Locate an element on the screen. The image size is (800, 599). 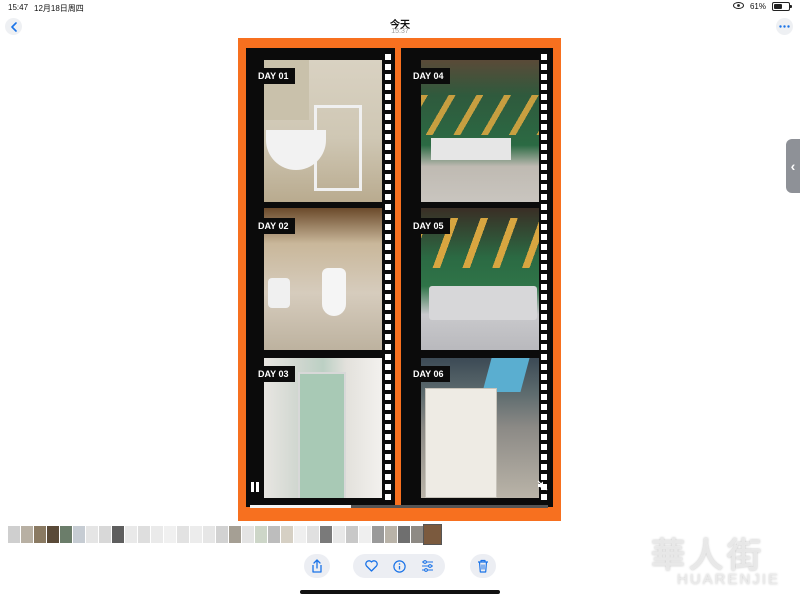
trash-icon is located at coordinates (483, 566).